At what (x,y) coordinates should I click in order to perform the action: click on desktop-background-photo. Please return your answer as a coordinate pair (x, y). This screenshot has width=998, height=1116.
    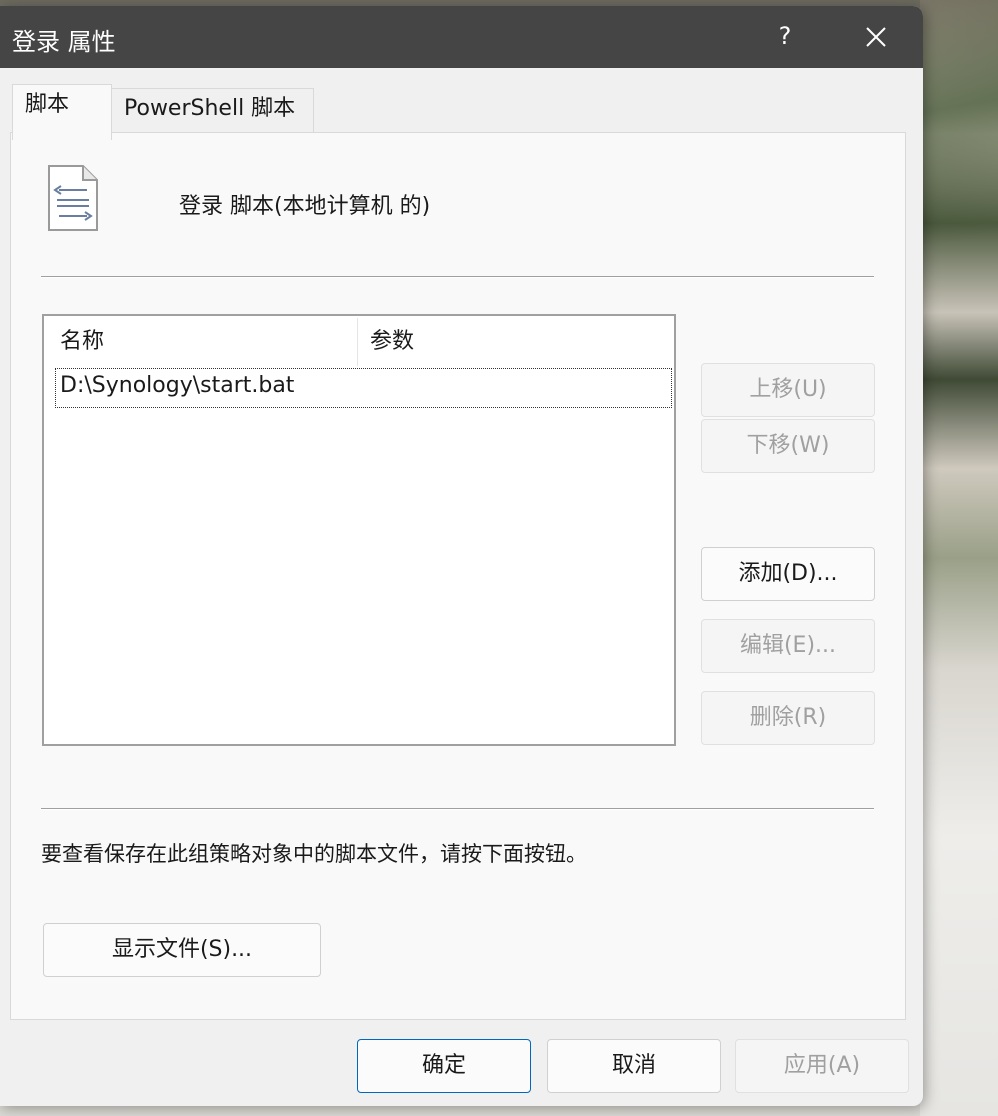
    Looking at the image, I should click on (959, 558).